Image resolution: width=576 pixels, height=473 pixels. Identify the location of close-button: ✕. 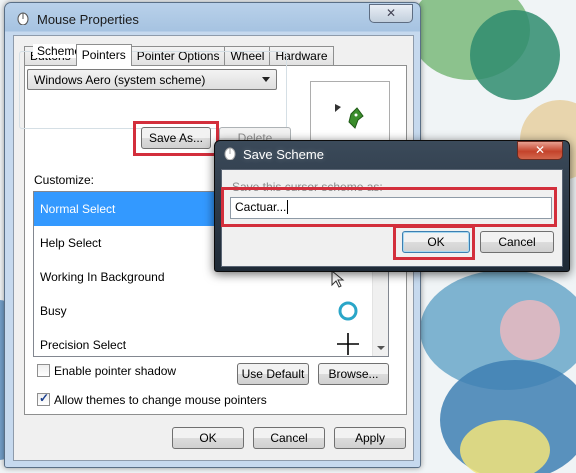
(391, 13).